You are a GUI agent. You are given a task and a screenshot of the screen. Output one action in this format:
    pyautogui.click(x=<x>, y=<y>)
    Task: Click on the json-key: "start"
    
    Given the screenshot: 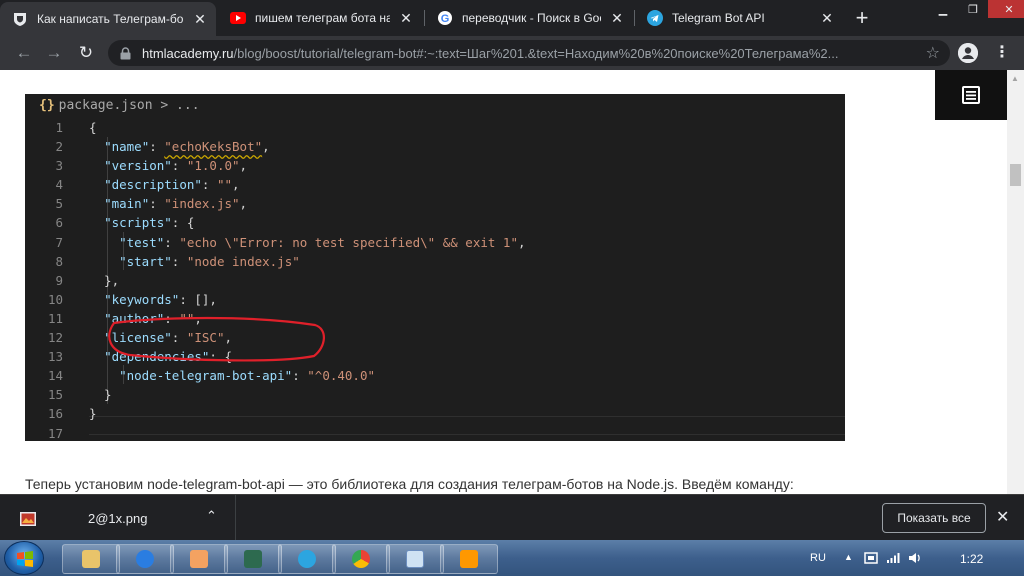 What is the action you would take?
    pyautogui.click(x=145, y=261)
    